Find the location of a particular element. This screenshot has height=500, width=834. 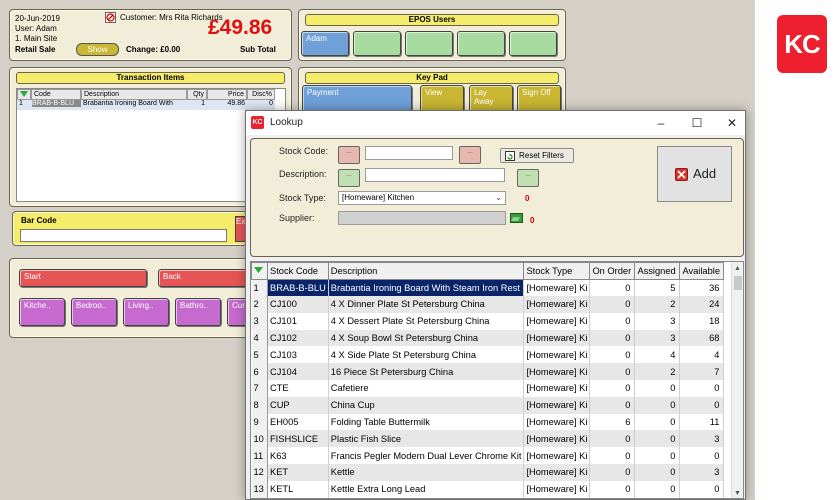

col-available: Available is located at coordinates (702, 271).